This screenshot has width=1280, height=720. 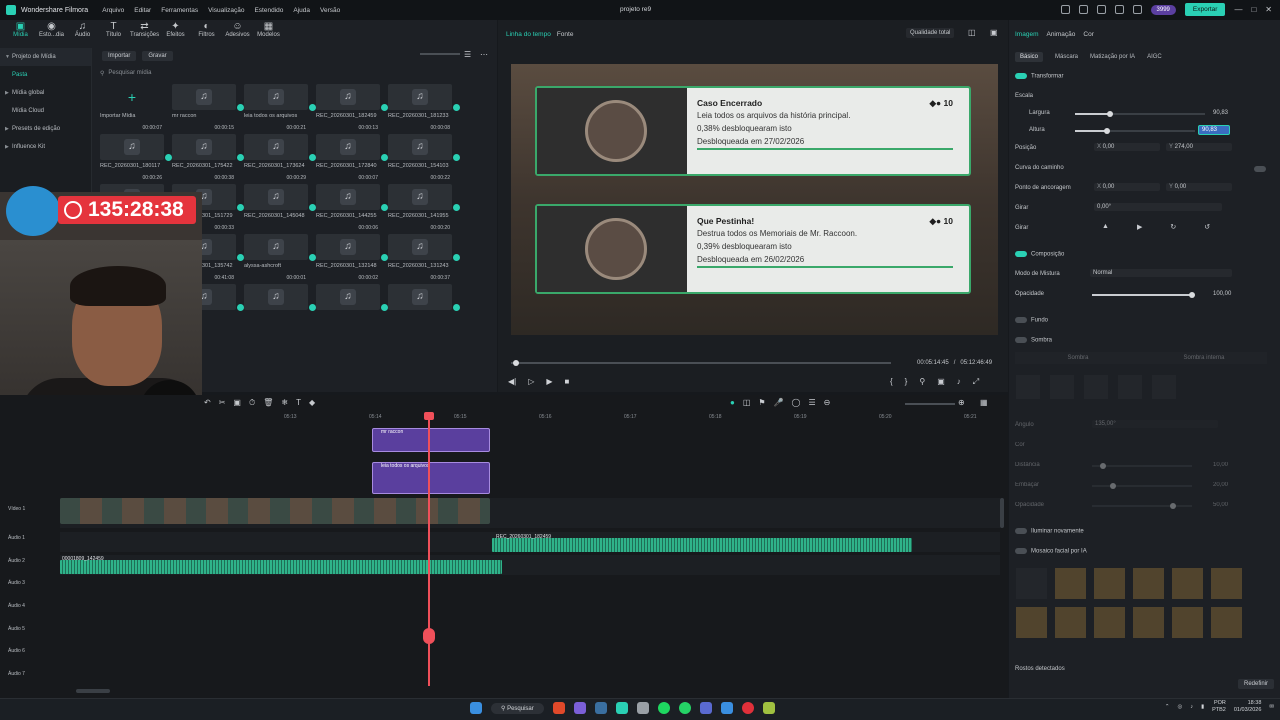 I want to click on shadow-opacity-value: 50,00, so click(x=1220, y=505).